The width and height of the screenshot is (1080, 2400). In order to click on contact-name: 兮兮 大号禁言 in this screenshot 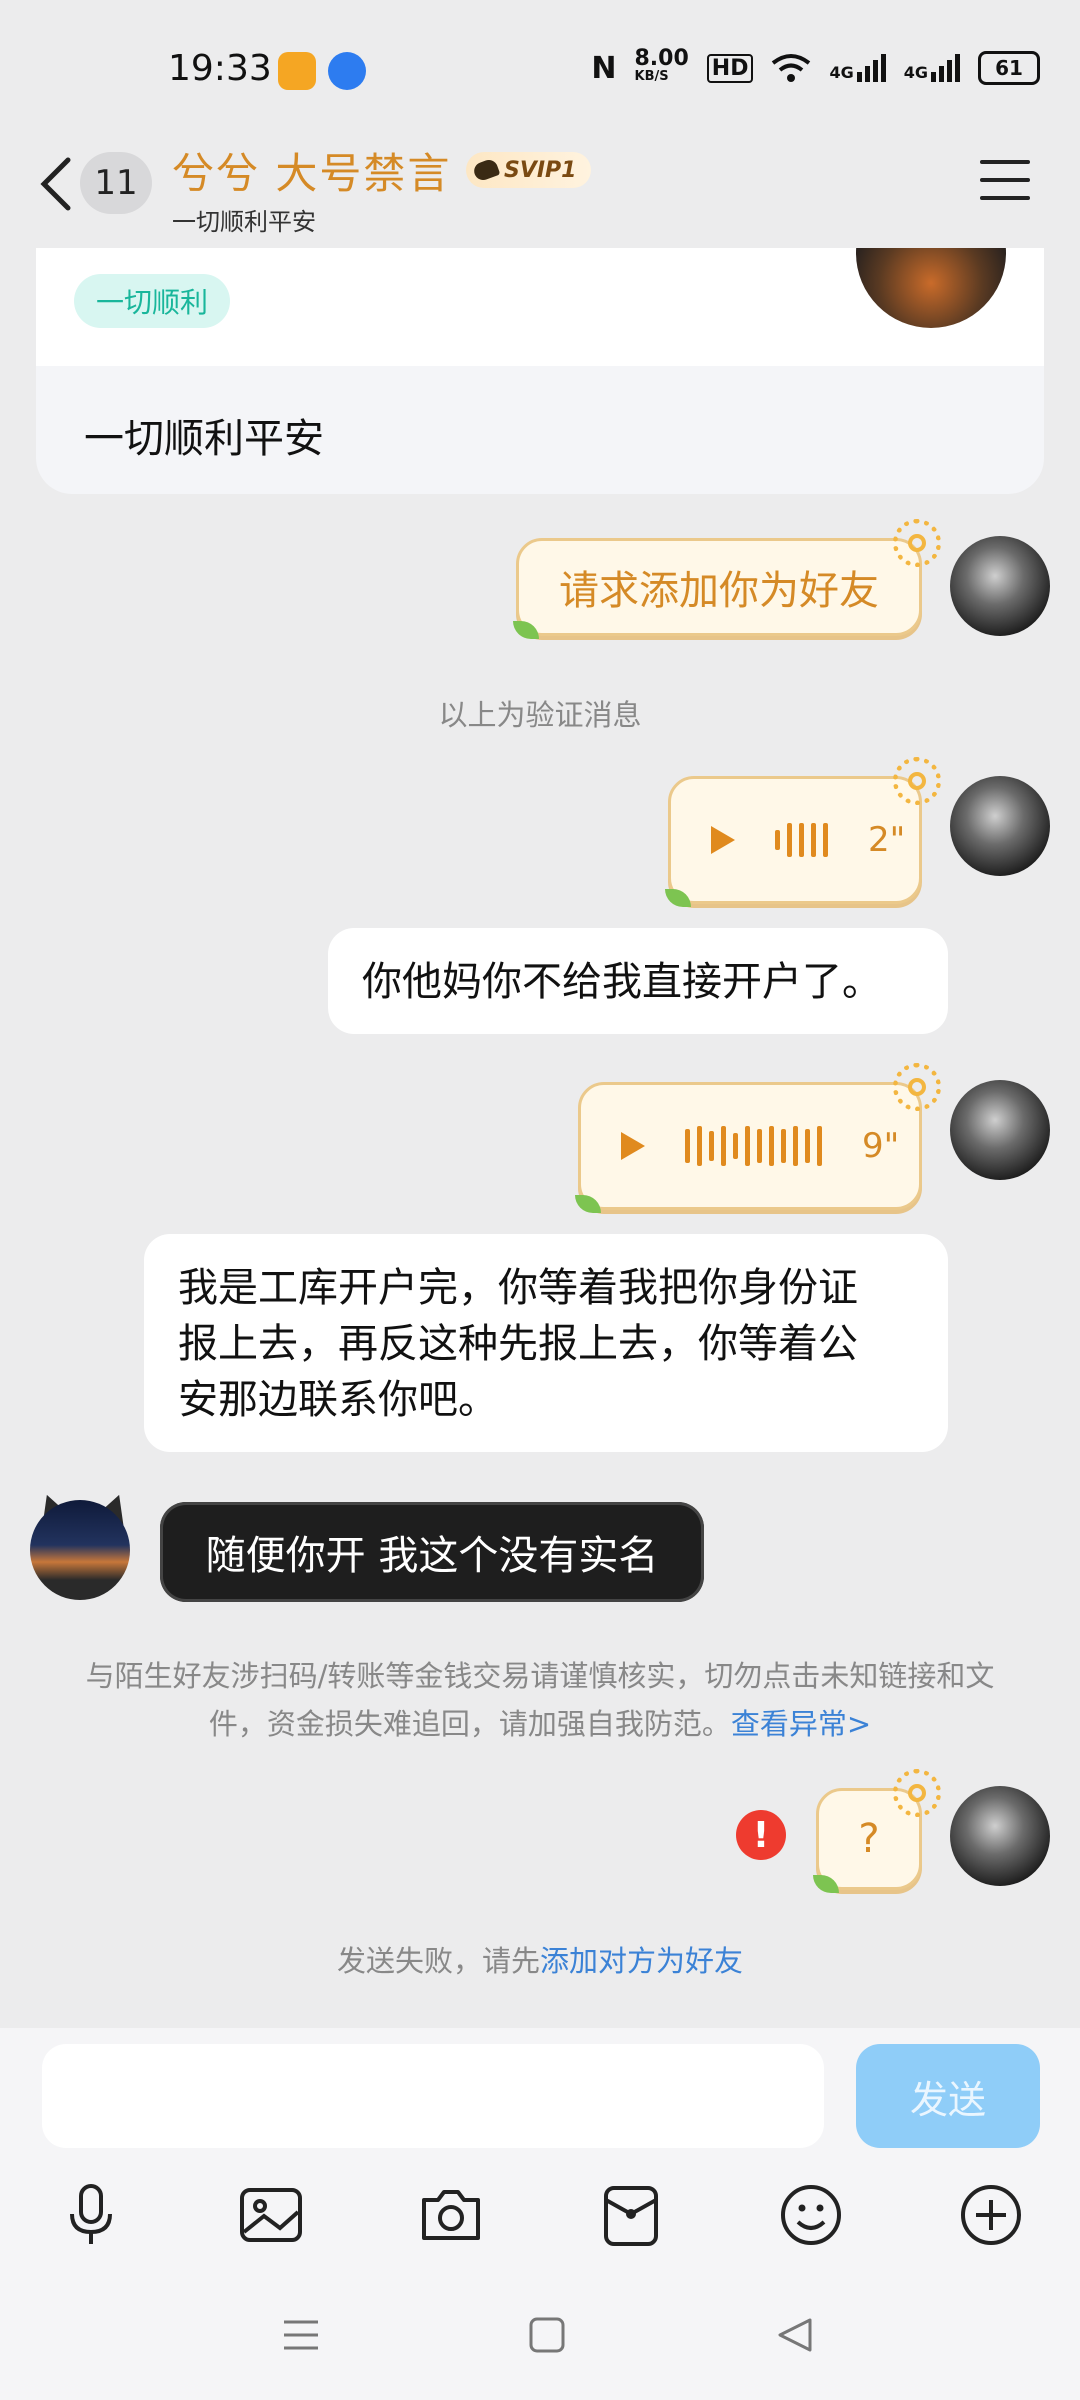, I will do `click(311, 170)`.